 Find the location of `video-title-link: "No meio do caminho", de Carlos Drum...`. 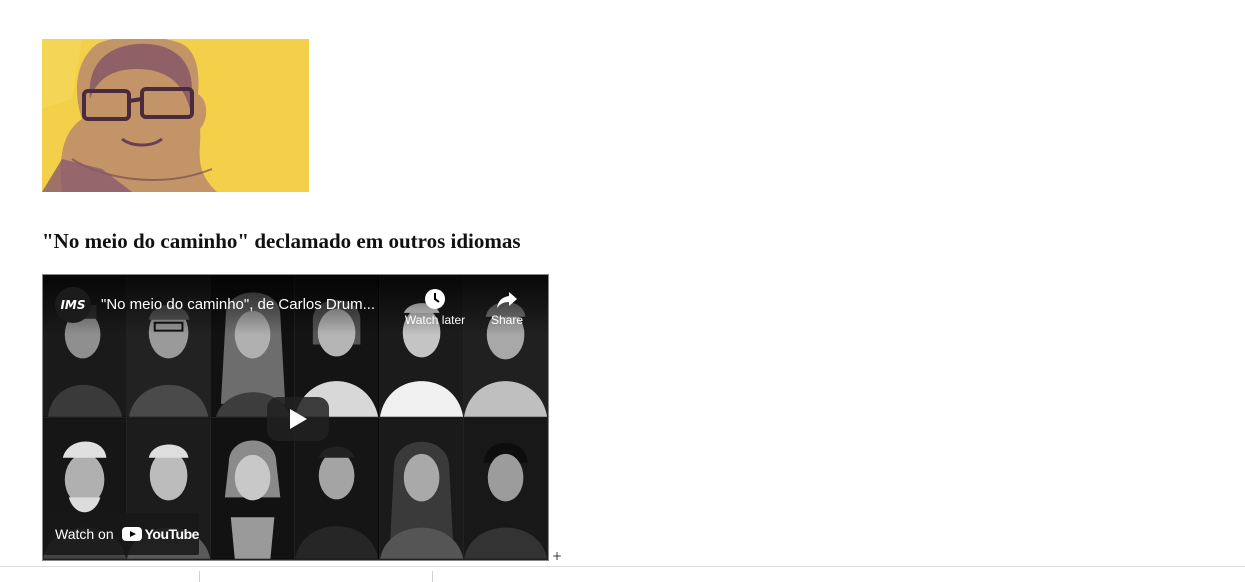

video-title-link: "No meio do caminho", de Carlos Drum... is located at coordinates (246, 304).